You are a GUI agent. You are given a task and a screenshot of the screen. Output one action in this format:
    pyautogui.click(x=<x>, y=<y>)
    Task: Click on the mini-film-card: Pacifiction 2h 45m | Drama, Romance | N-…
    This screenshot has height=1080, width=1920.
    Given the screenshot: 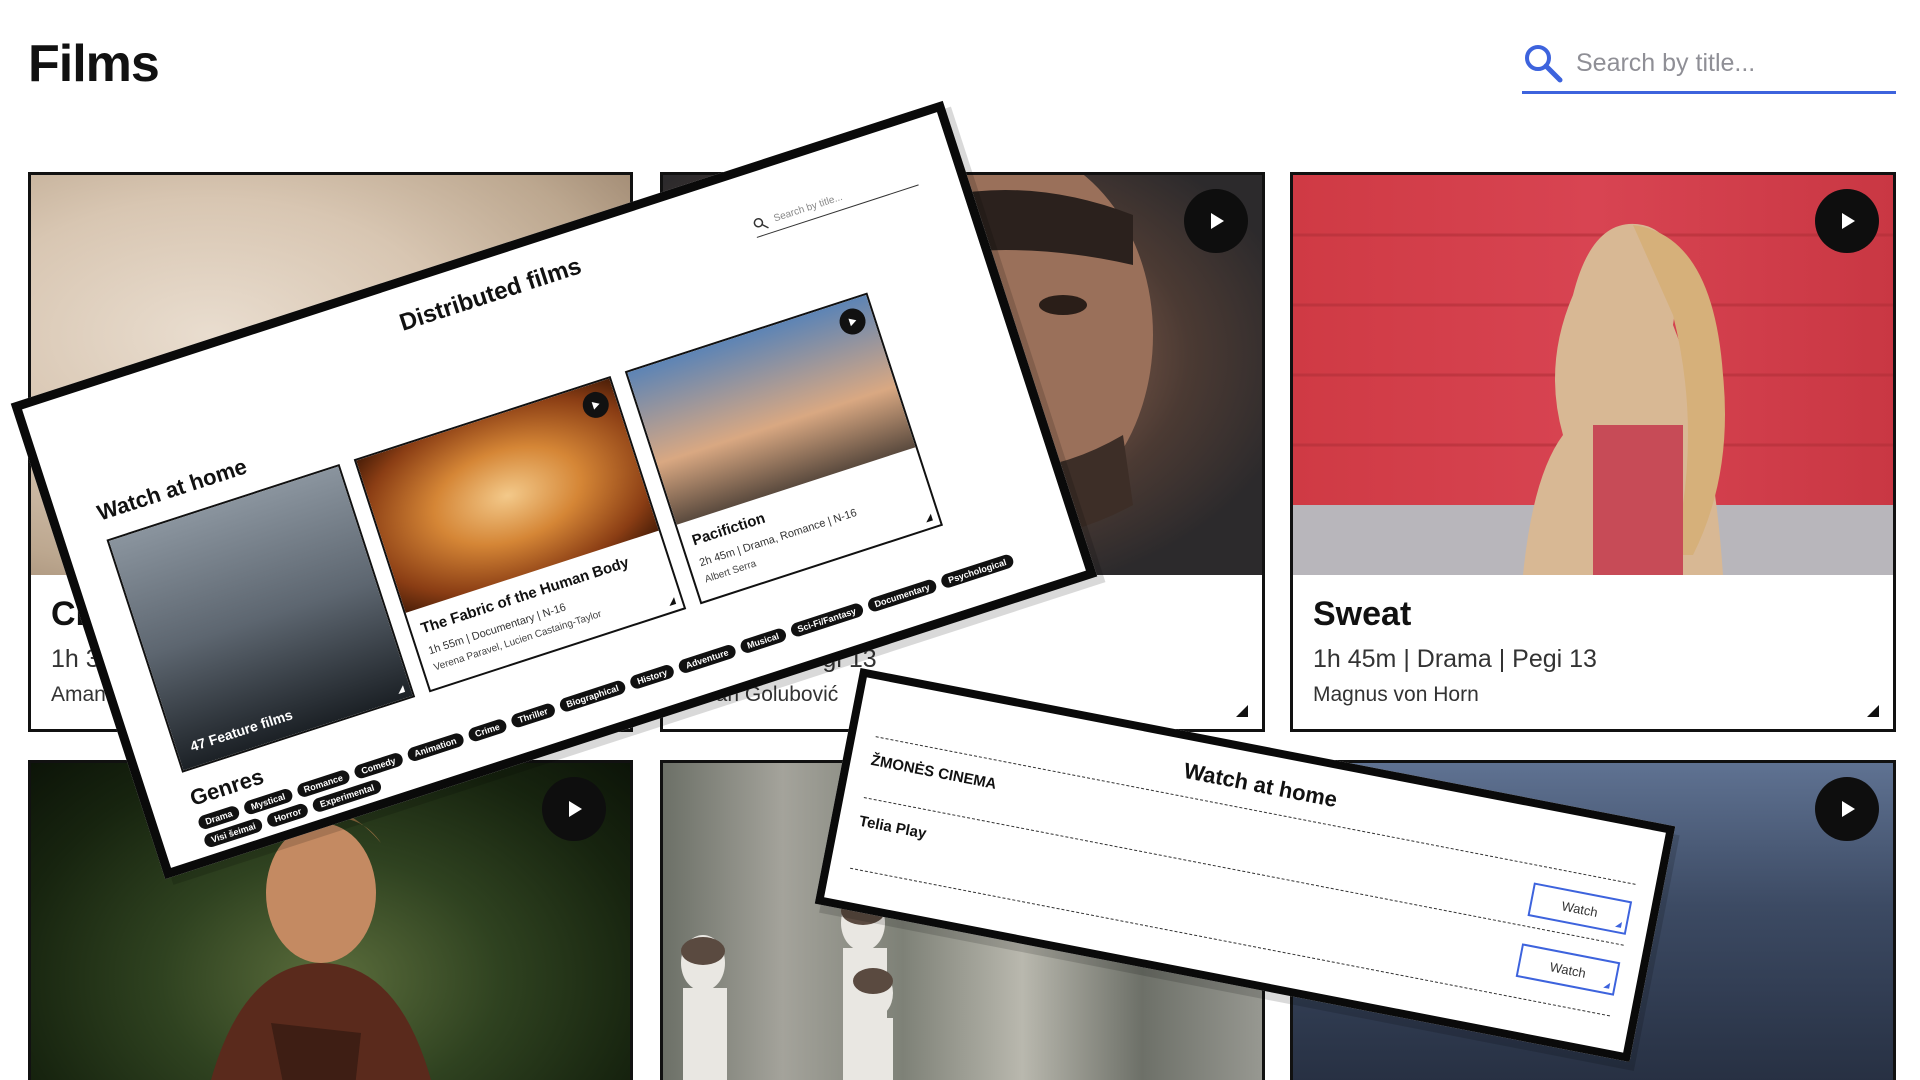 What is the action you would take?
    pyautogui.click(x=784, y=448)
    